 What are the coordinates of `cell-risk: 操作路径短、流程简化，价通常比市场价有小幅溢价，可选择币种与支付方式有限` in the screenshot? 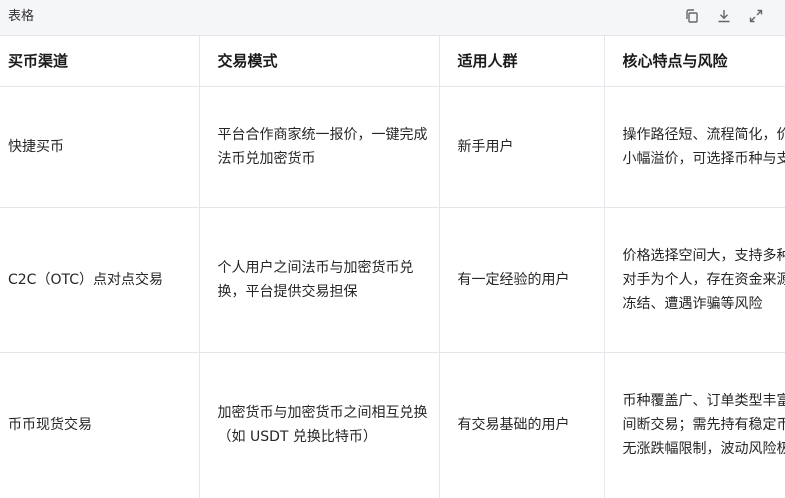 It's located at (694, 147).